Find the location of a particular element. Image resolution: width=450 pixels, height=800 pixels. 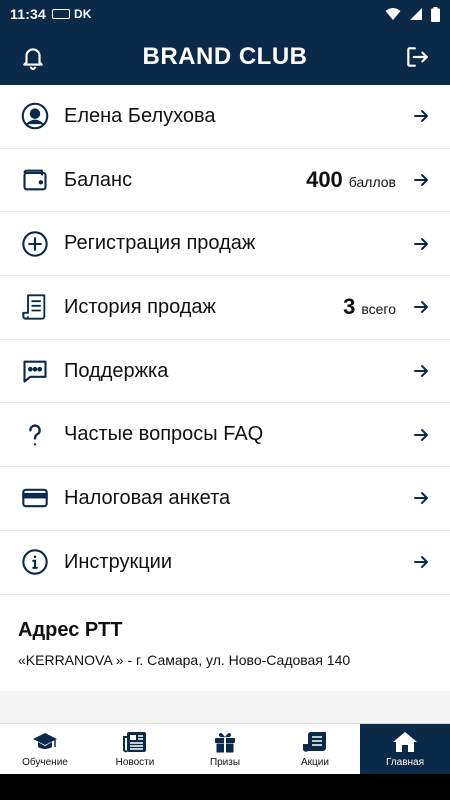

status-carrier: DK is located at coordinates (83, 14).